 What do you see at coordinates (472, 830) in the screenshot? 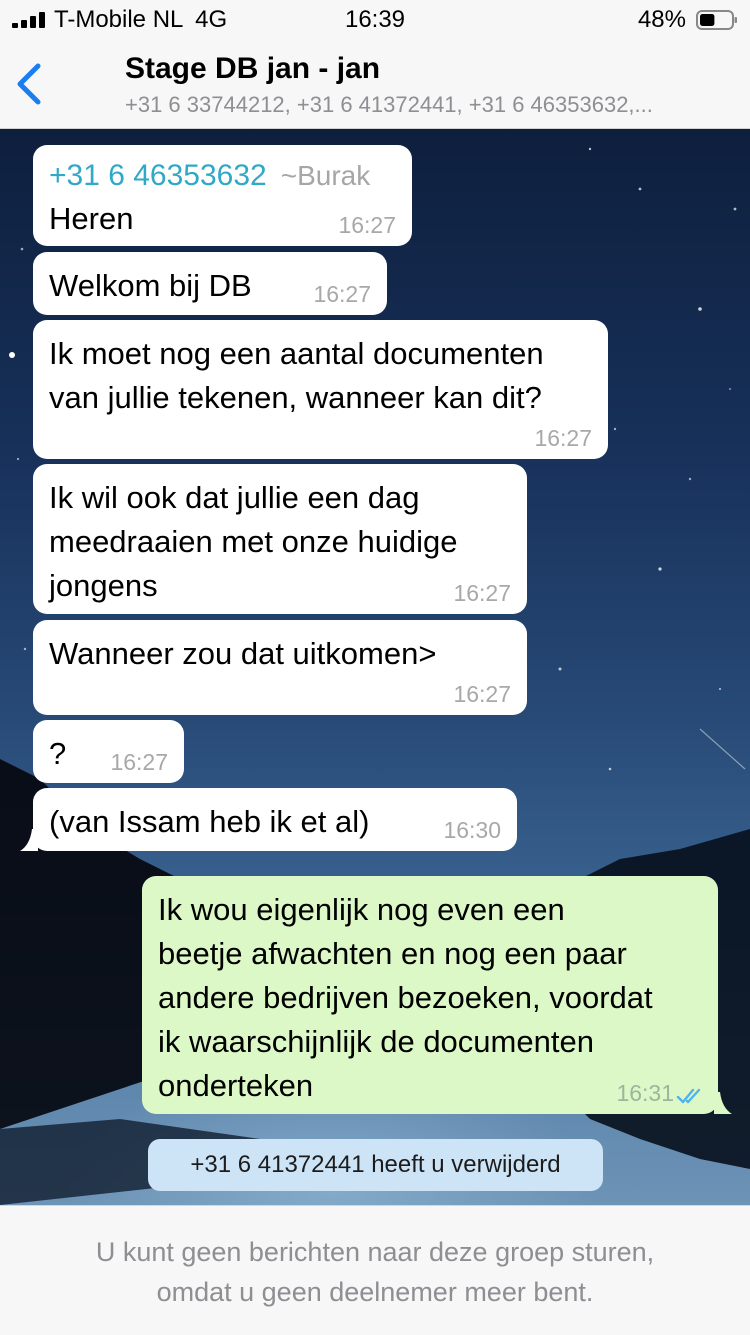
I see `message-time: 16:30` at bounding box center [472, 830].